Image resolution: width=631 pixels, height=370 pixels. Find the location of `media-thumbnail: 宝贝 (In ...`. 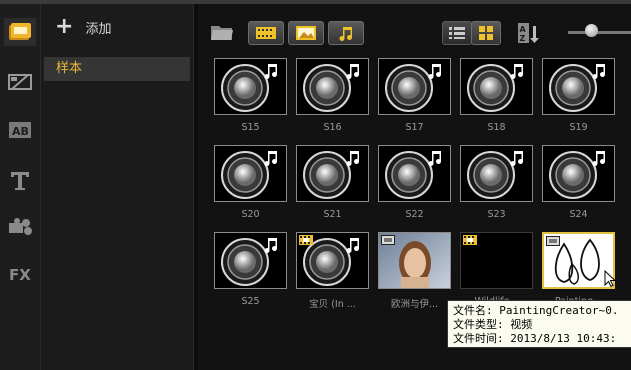

media-thumbnail: 宝贝 (In ... is located at coordinates (332, 271).